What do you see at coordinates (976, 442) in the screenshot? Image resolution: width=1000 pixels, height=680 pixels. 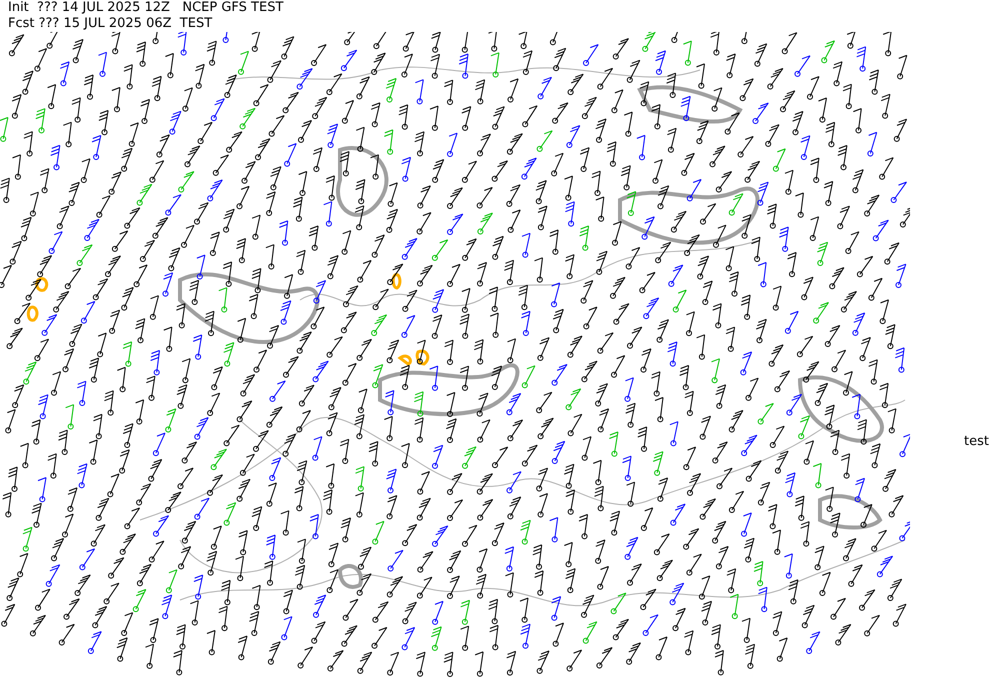 I see `test-label: test` at bounding box center [976, 442].